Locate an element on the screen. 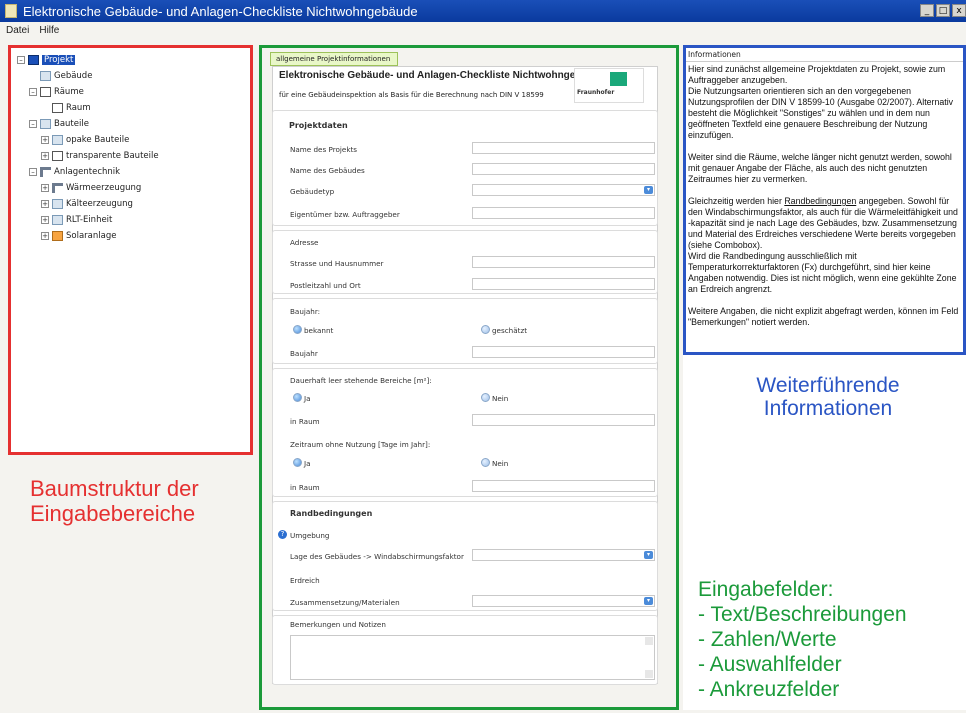 This screenshot has width=966, height=713. label-erdreich: Erdreich is located at coordinates (305, 580).